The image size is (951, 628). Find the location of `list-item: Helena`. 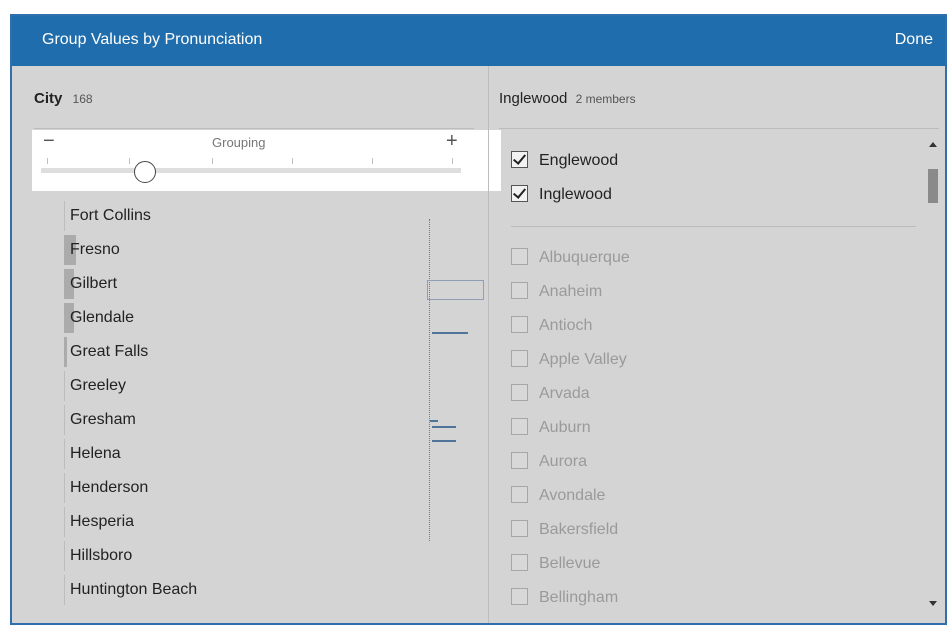

list-item: Helena is located at coordinates (244, 454).